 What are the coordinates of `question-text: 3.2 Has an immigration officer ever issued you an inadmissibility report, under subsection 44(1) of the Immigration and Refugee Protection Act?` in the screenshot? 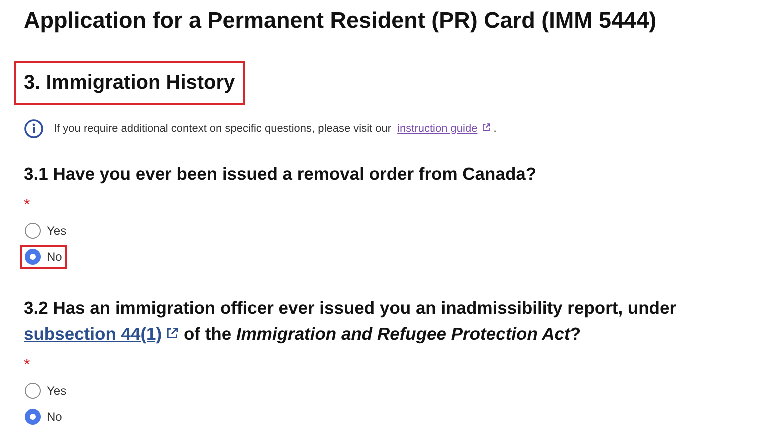 It's located at (351, 321).